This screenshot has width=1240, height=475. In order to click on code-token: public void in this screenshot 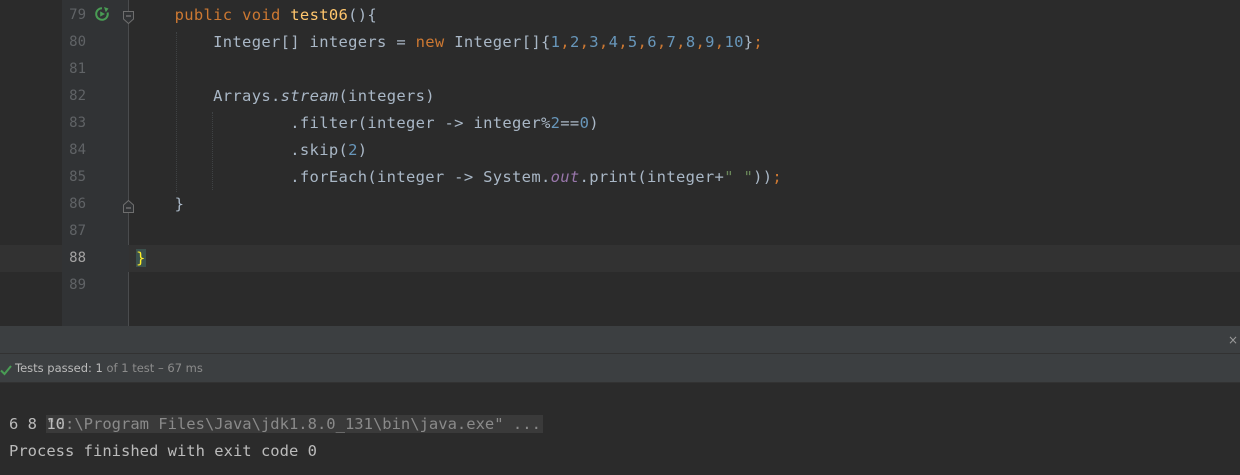, I will do `click(232, 15)`.